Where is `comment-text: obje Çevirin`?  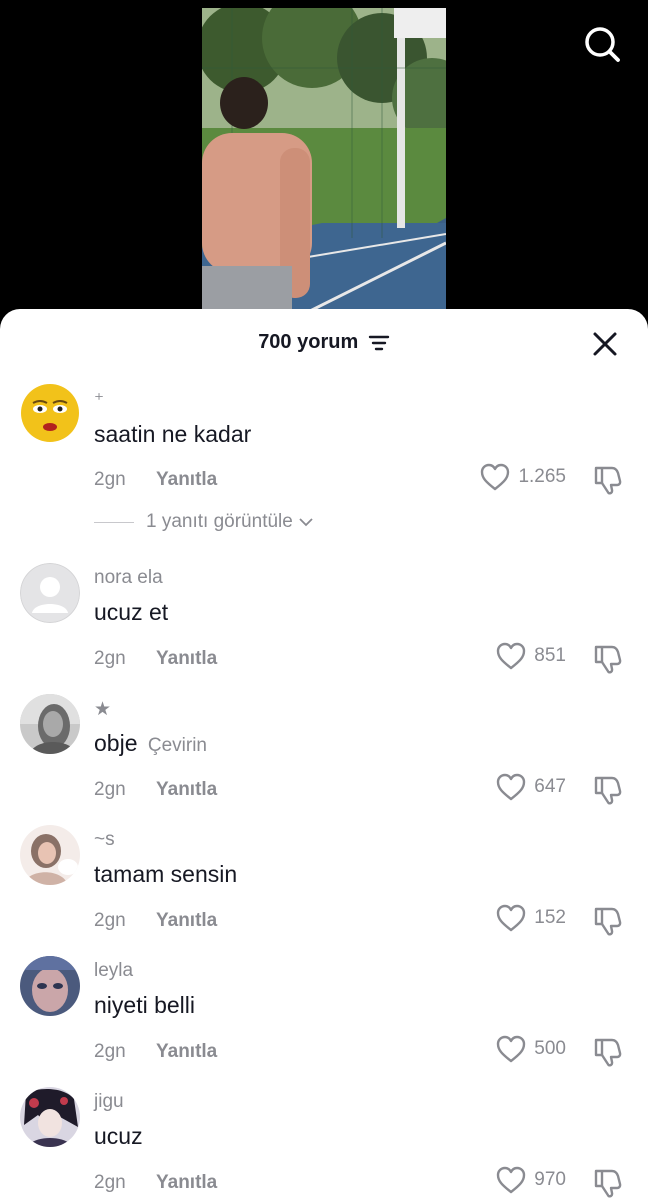 comment-text: obje Çevirin is located at coordinates (150, 743).